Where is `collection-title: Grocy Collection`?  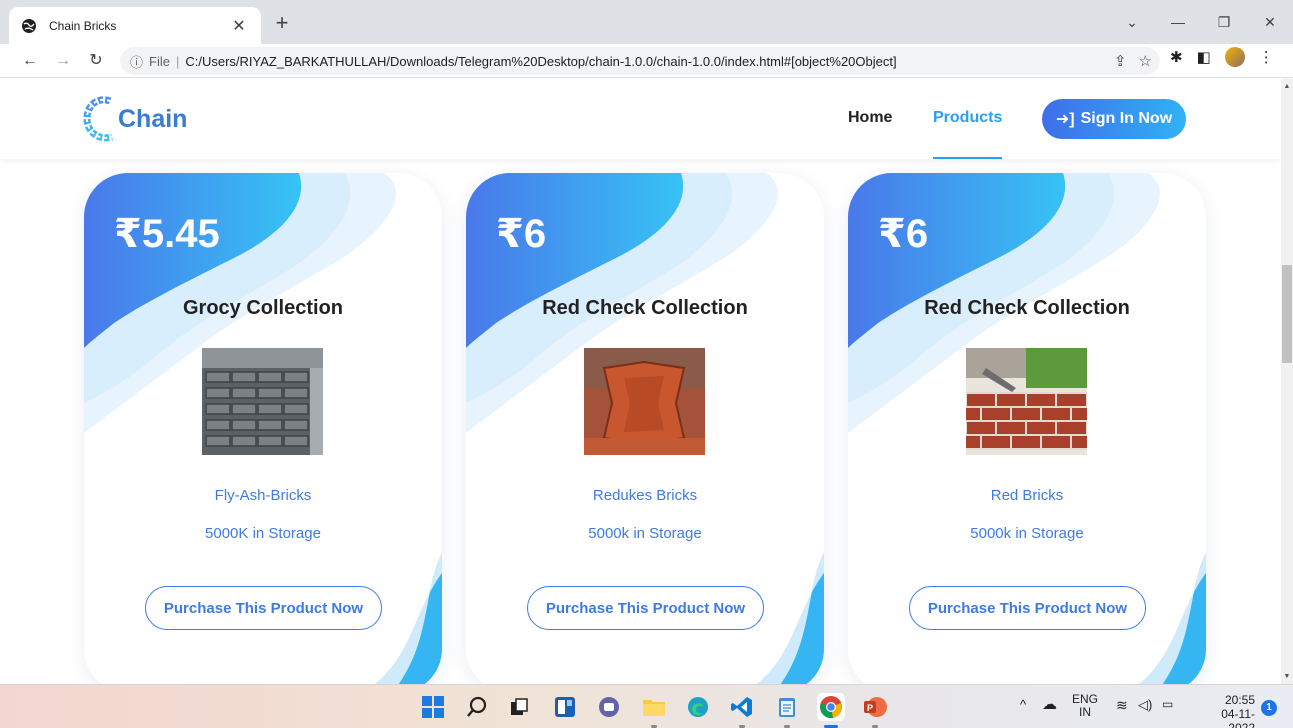 collection-title: Grocy Collection is located at coordinates (263, 308).